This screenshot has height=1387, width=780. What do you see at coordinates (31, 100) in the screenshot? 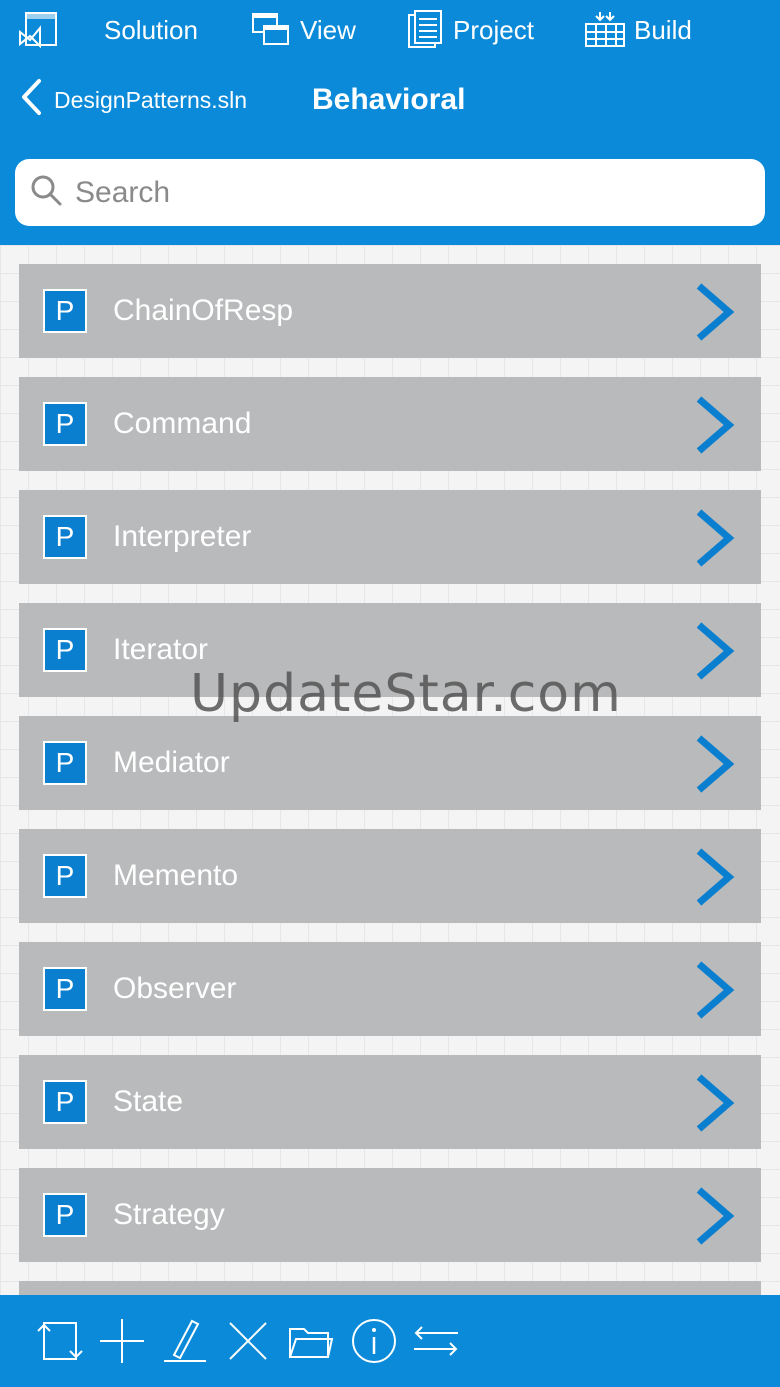
I see `chevron-left-icon` at bounding box center [31, 100].